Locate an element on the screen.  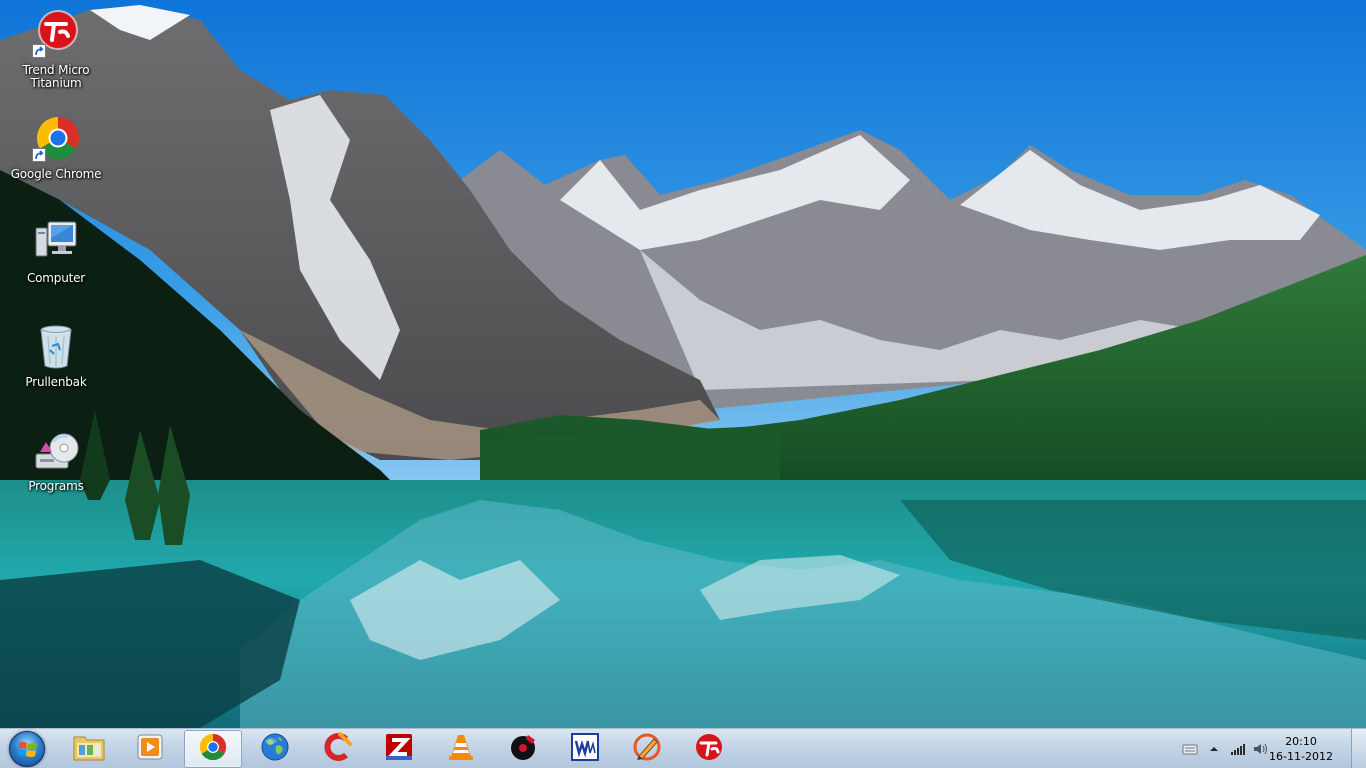
recycle-bin-icon is located at coordinates (56, 346).